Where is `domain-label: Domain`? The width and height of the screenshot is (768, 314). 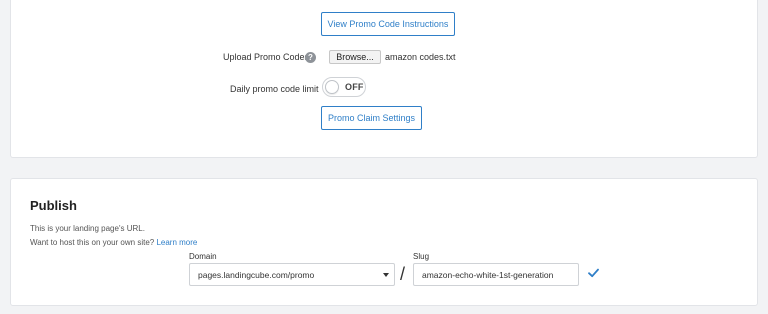 domain-label: Domain is located at coordinates (203, 256).